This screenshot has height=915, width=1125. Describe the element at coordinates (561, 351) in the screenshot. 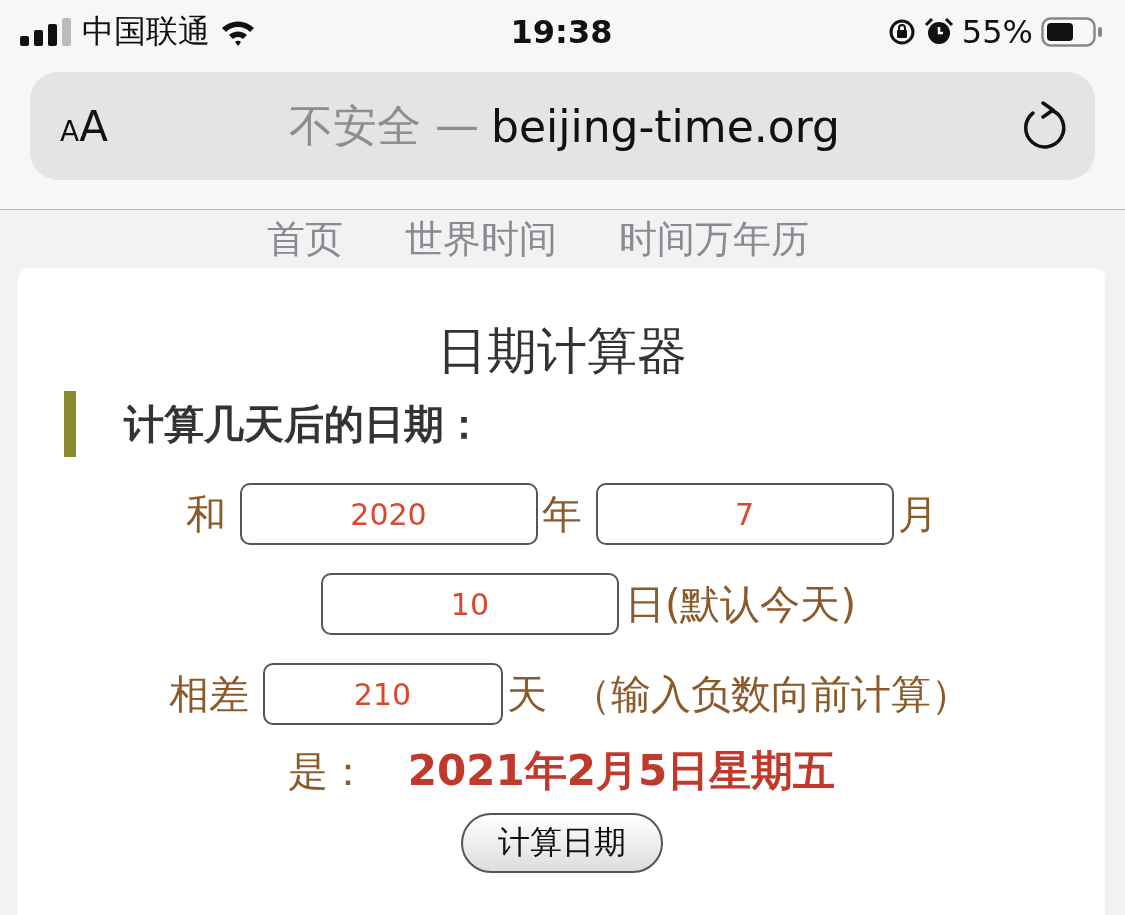

I see `calculator-title: 日期计算器` at that location.